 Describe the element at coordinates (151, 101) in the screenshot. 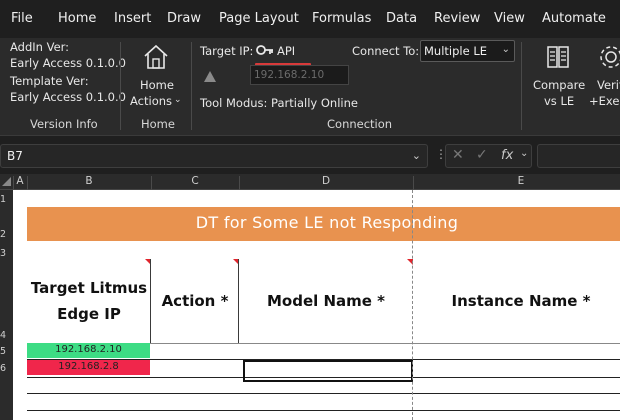

I see `home-actions-label-line2: Actions` at that location.